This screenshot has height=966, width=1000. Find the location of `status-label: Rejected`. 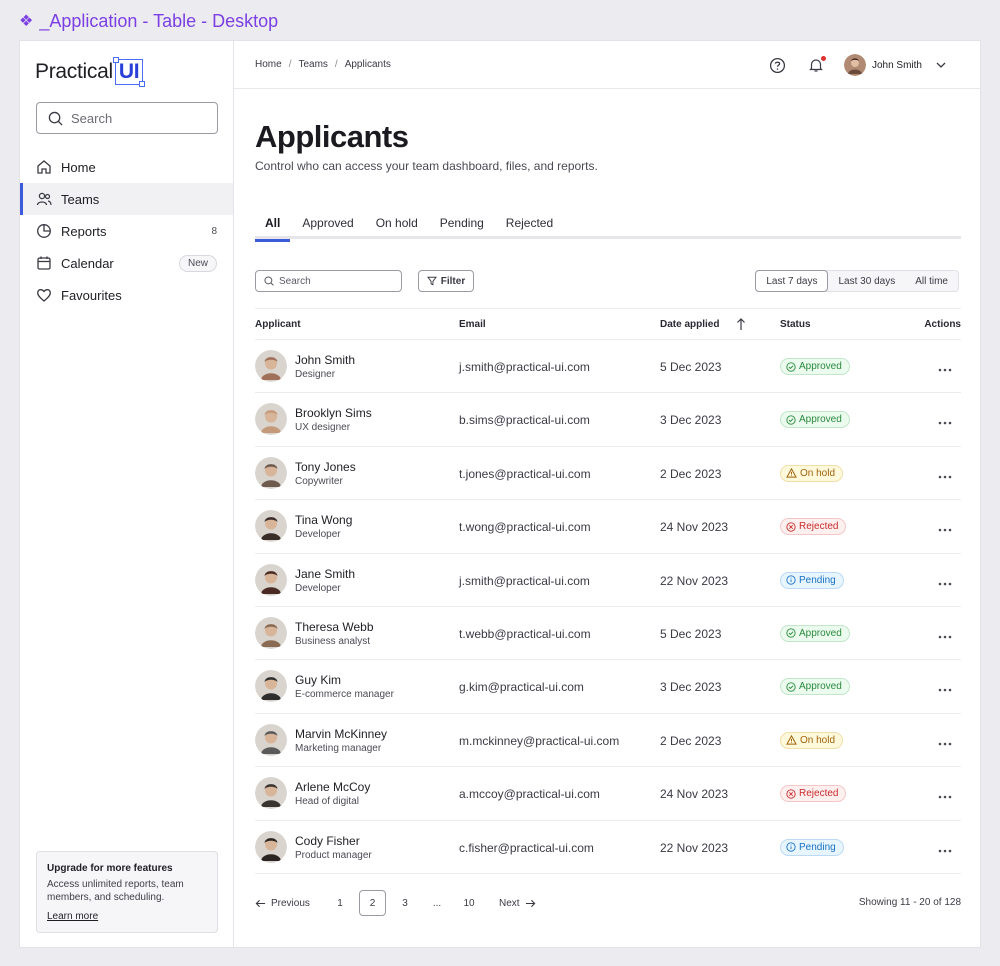

status-label: Rejected is located at coordinates (819, 527).